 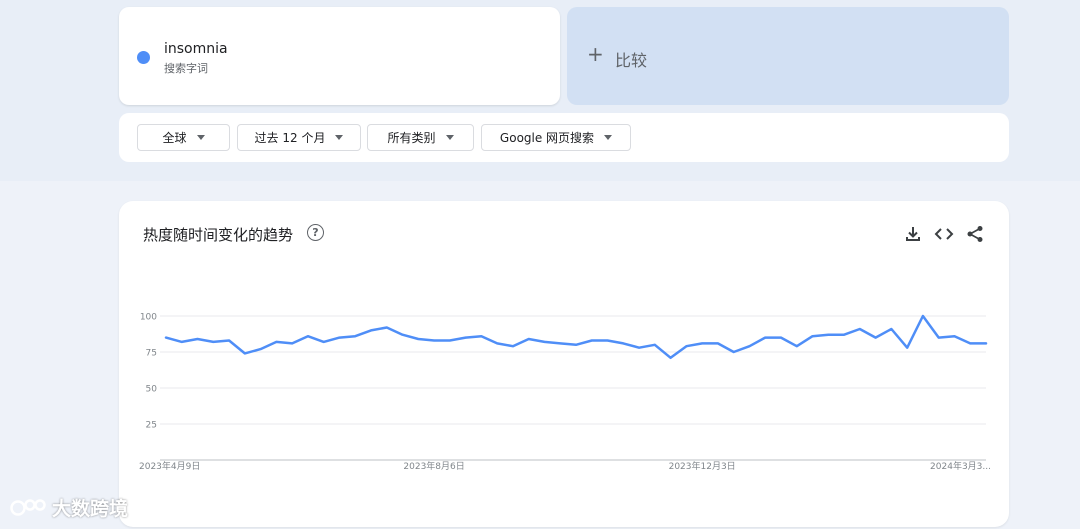 I want to click on compare-button: + 比较, so click(x=788, y=56).